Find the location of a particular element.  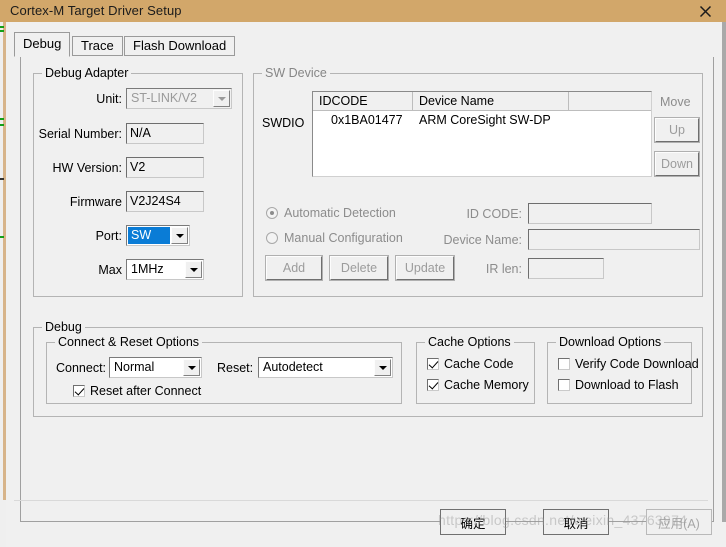

cache-memory-checkbox: Cache Memory is located at coordinates (478, 385).